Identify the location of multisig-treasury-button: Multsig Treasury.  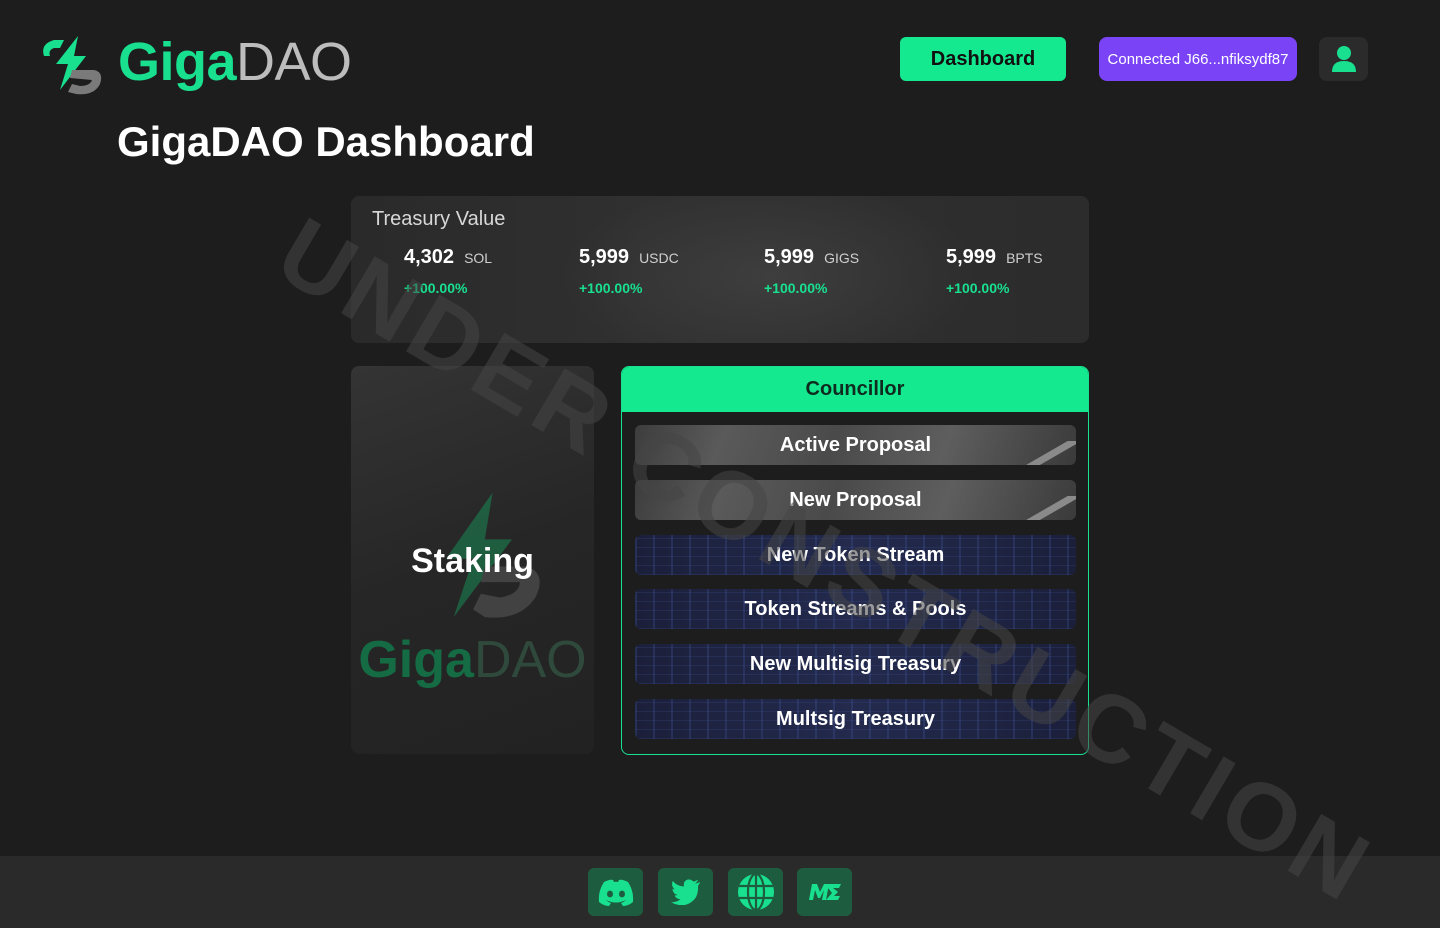
(855, 719).